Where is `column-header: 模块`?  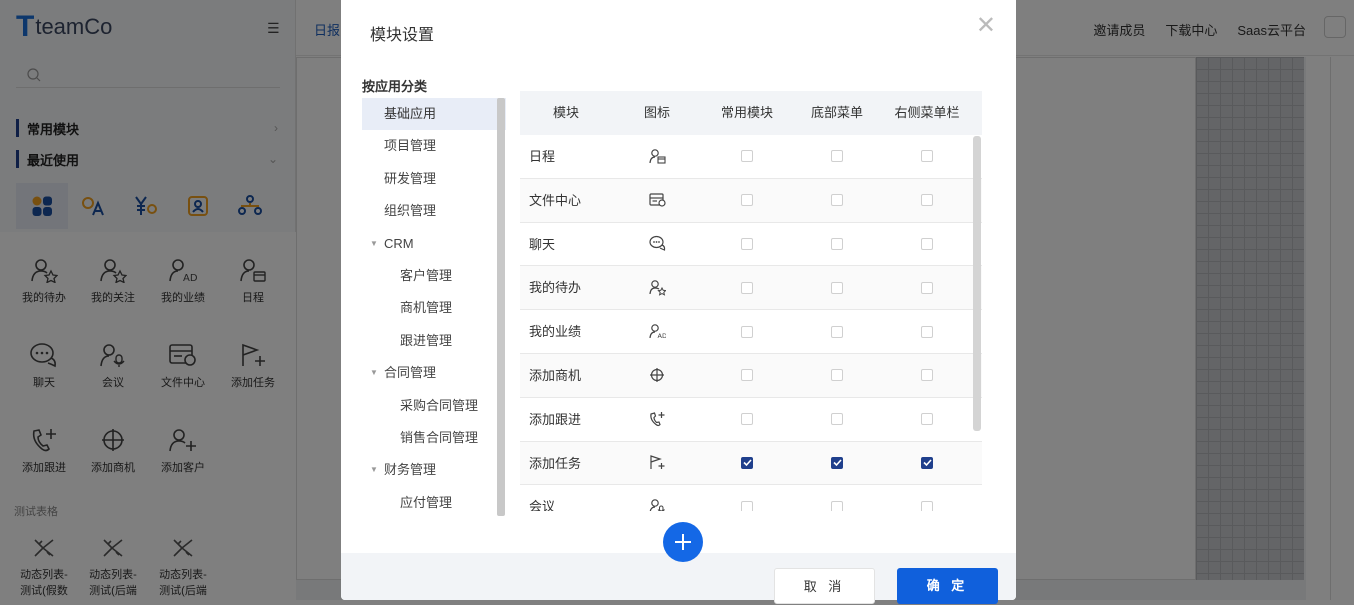
column-header: 模块 is located at coordinates (565, 112).